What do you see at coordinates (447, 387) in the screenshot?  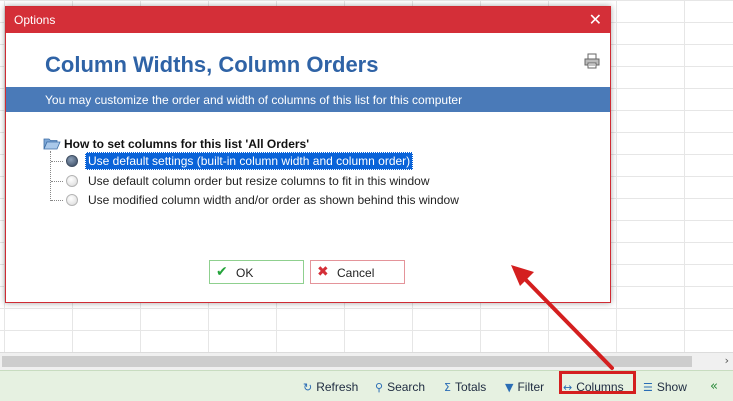 I see `sigma-icon: Σ` at bounding box center [447, 387].